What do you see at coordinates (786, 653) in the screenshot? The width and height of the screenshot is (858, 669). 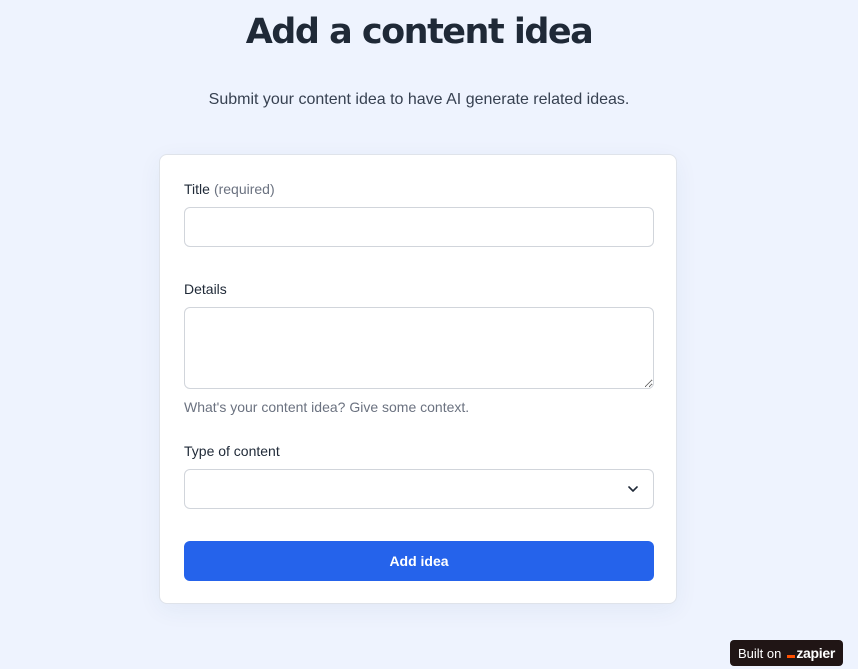 I see `built-on-zapier-badge: Built on zapier` at bounding box center [786, 653].